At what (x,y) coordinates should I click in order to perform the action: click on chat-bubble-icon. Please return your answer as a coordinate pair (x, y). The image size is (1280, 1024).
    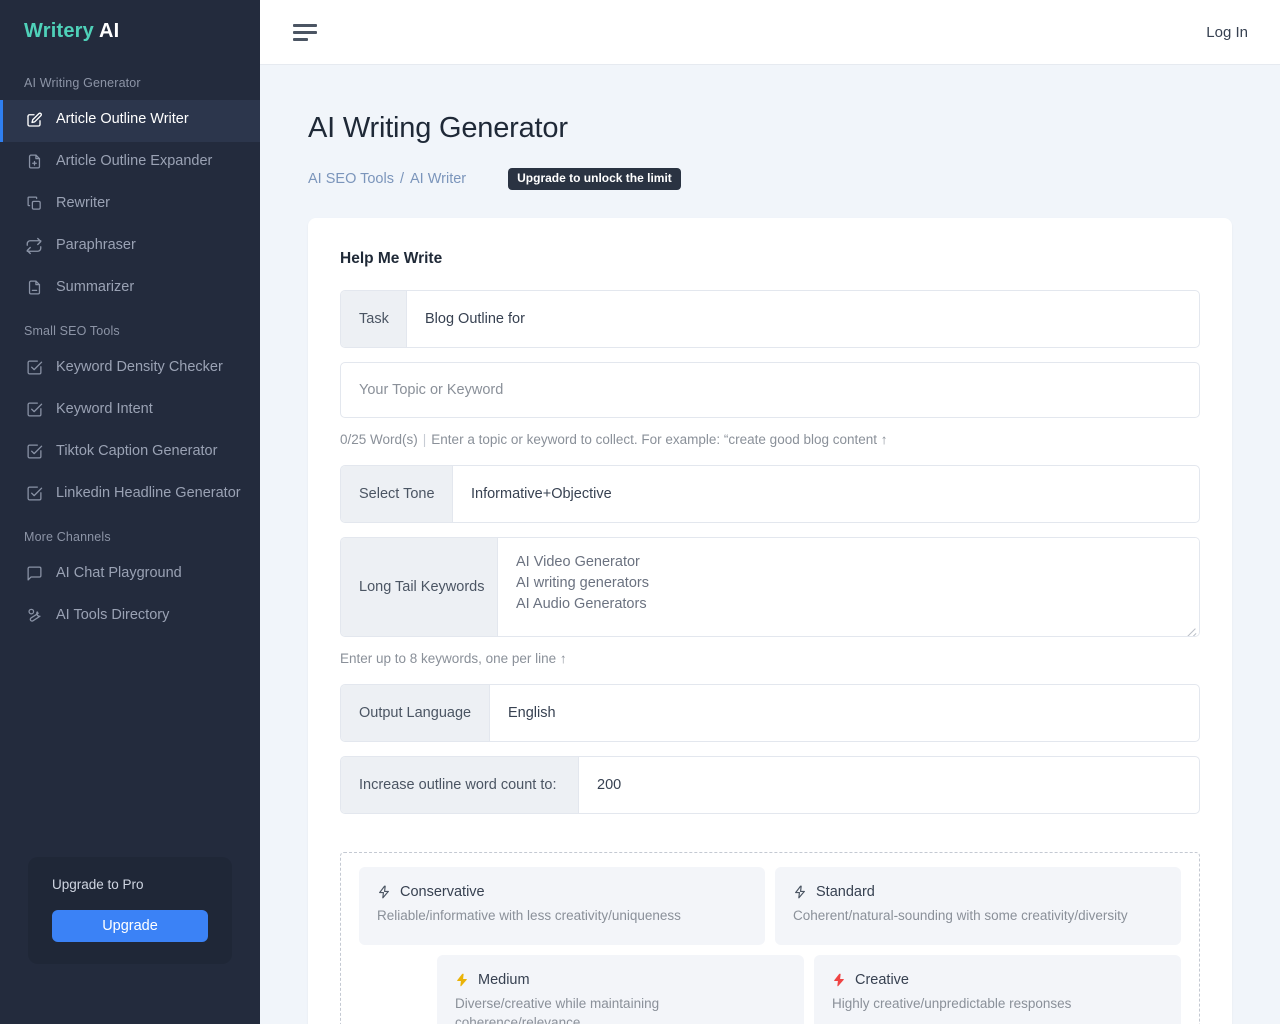
    Looking at the image, I should click on (34, 573).